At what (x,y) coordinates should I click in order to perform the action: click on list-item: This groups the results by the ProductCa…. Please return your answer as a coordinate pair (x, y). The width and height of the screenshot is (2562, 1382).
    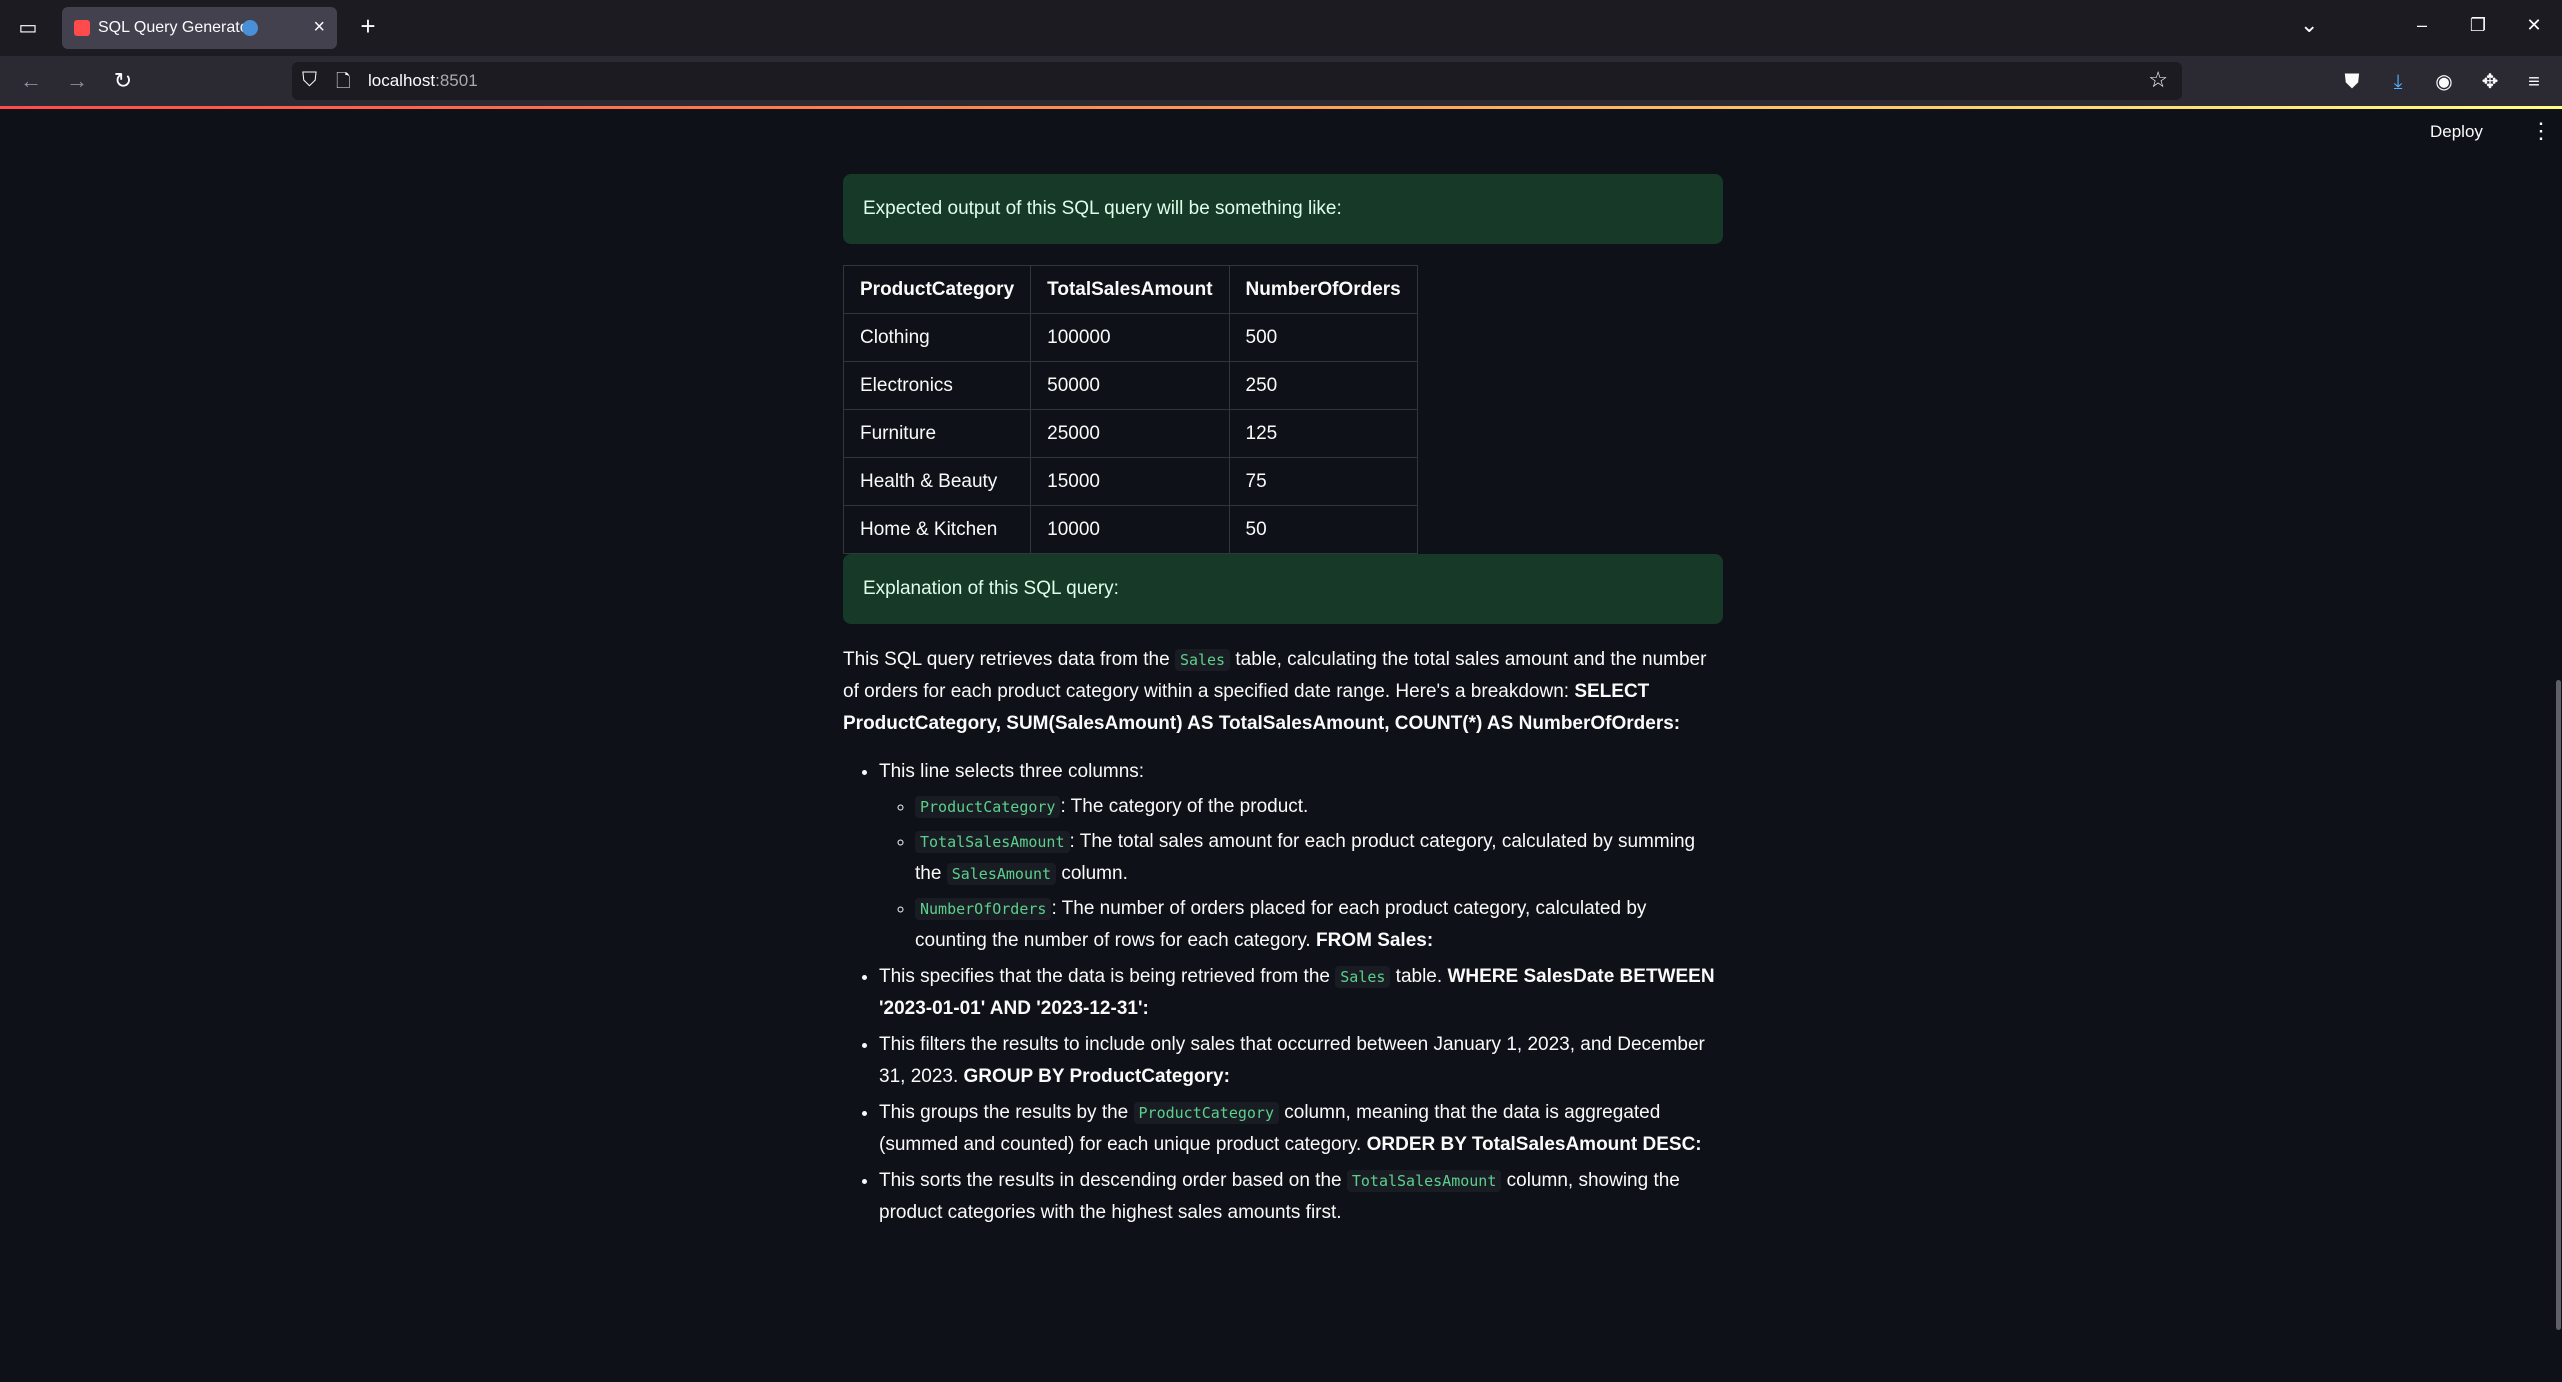
    Looking at the image, I should click on (1301, 1129).